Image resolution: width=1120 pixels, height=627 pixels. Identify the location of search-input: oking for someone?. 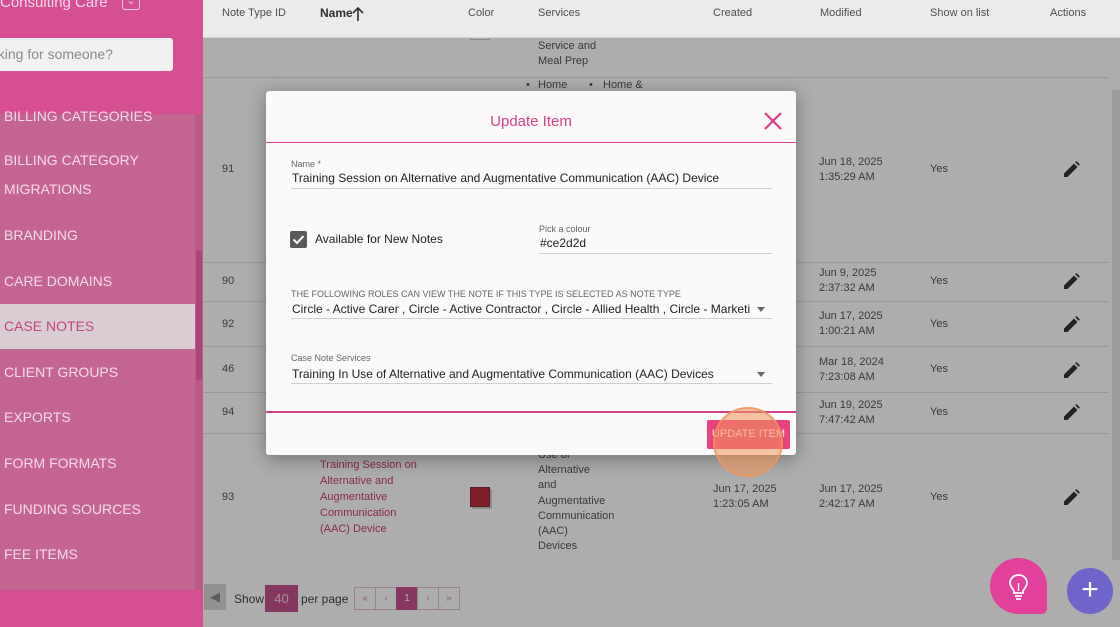
(86, 54).